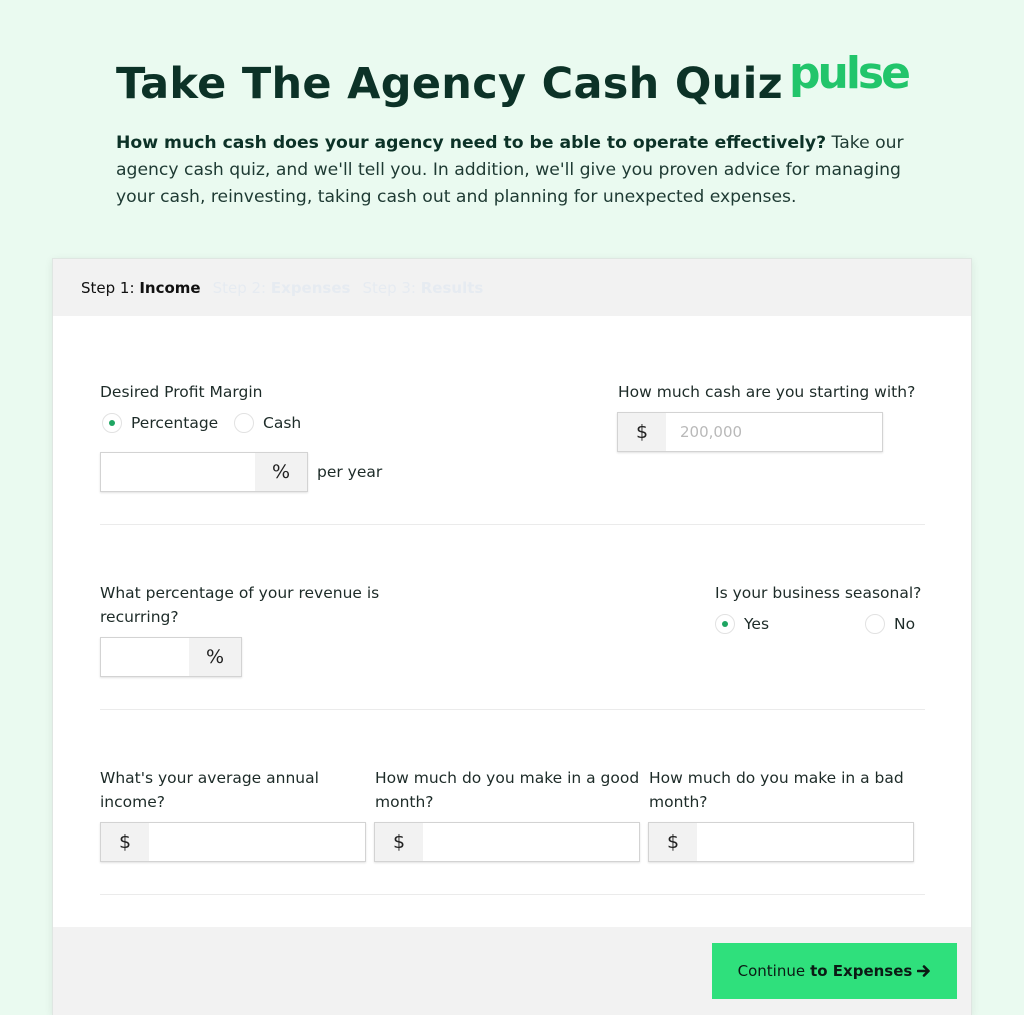 The width and height of the screenshot is (1024, 1015). Describe the element at coordinates (181, 392) in the screenshot. I see `profit-margin-label: Desired Profit Margin` at that location.